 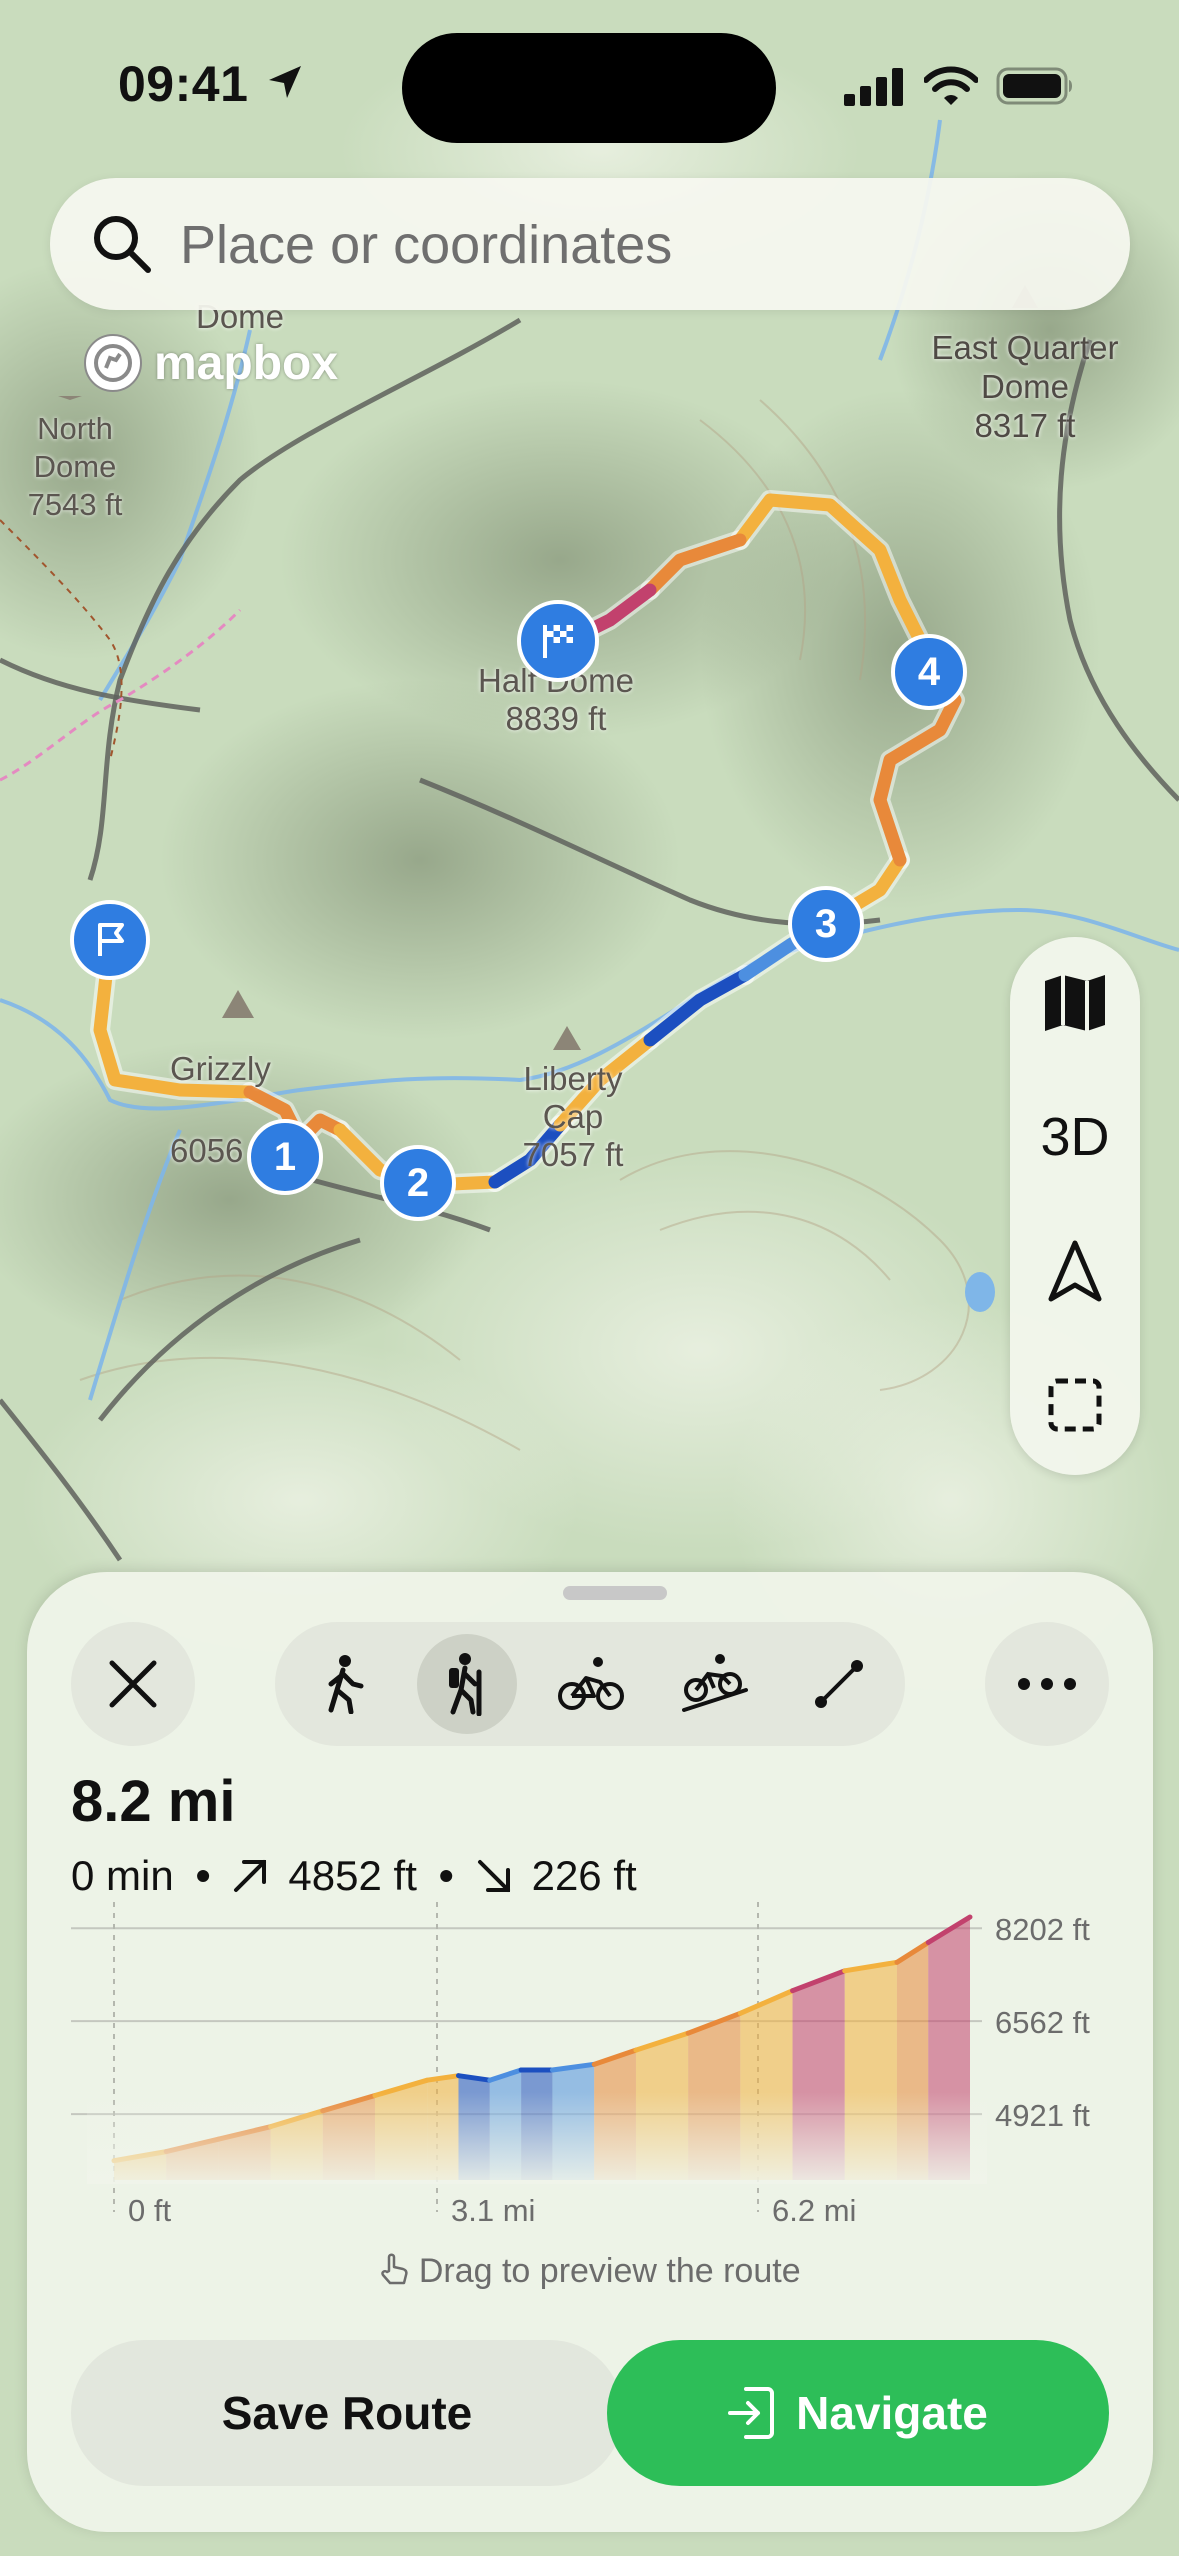 I want to click on 3d-toggle-button: 3D, so click(x=1075, y=1137).